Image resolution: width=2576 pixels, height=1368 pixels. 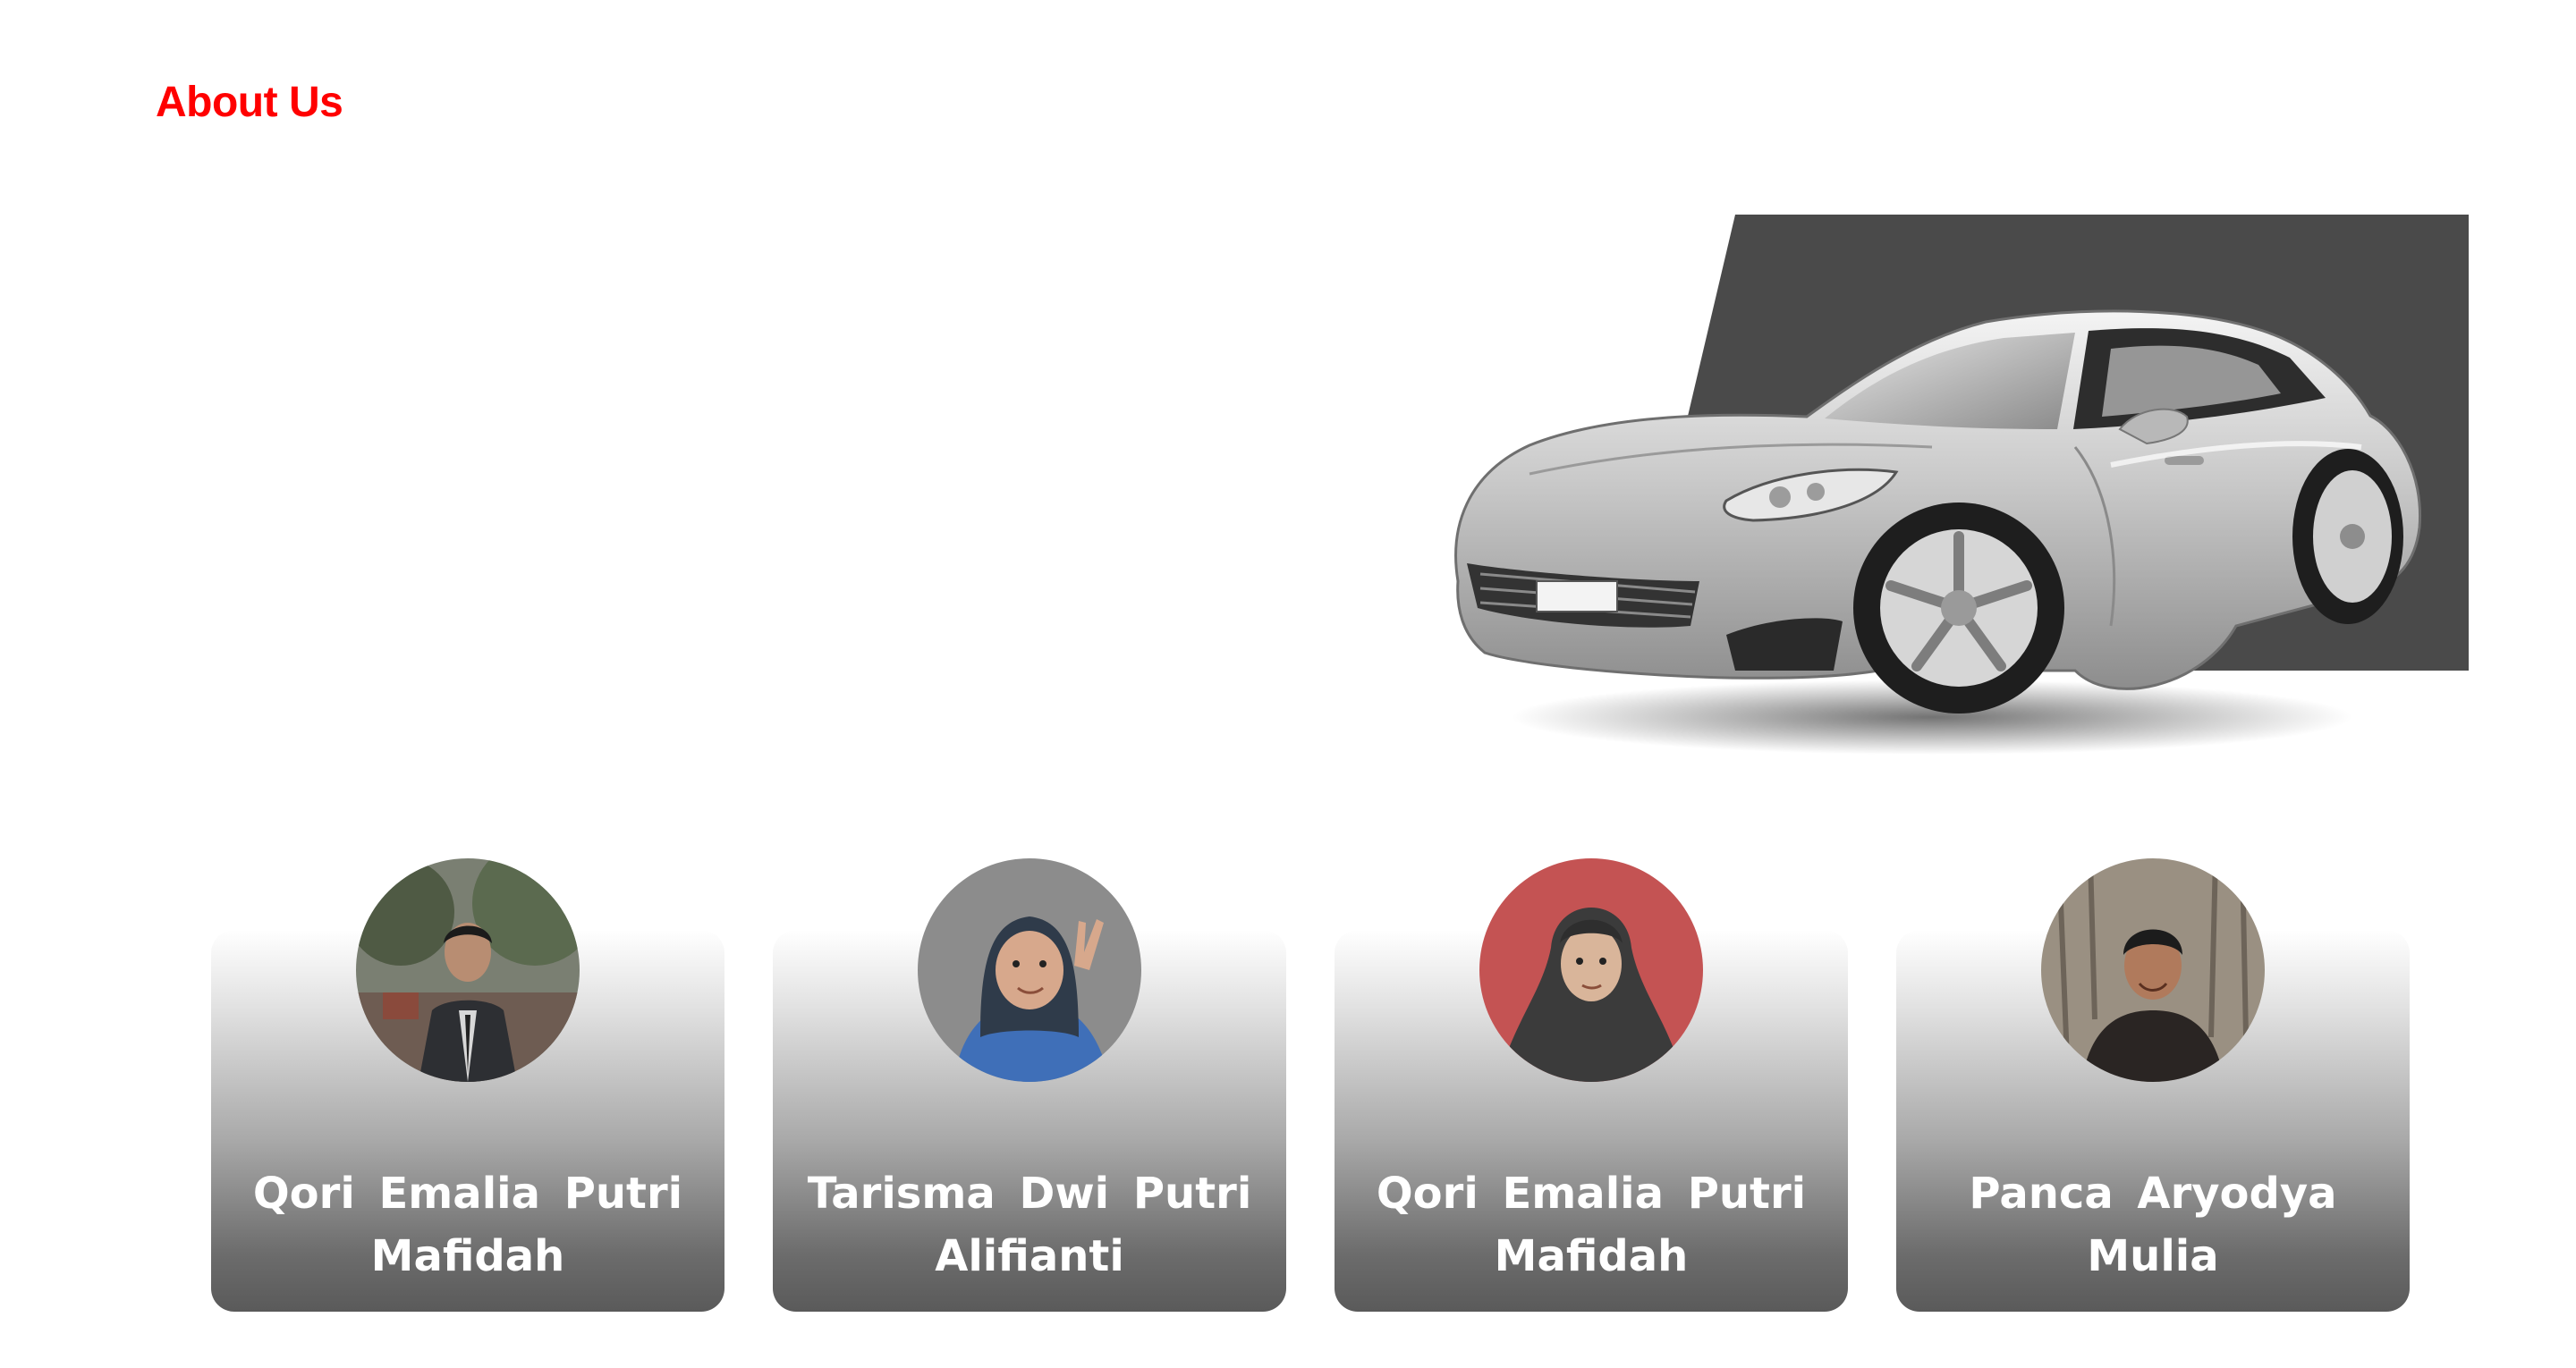 I want to click on page-title: About Us, so click(x=249, y=103).